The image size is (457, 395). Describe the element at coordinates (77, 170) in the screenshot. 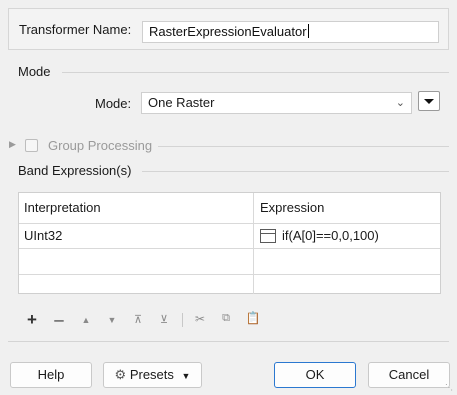

I see `band-expressions-group-title: Band Expression(s)` at that location.